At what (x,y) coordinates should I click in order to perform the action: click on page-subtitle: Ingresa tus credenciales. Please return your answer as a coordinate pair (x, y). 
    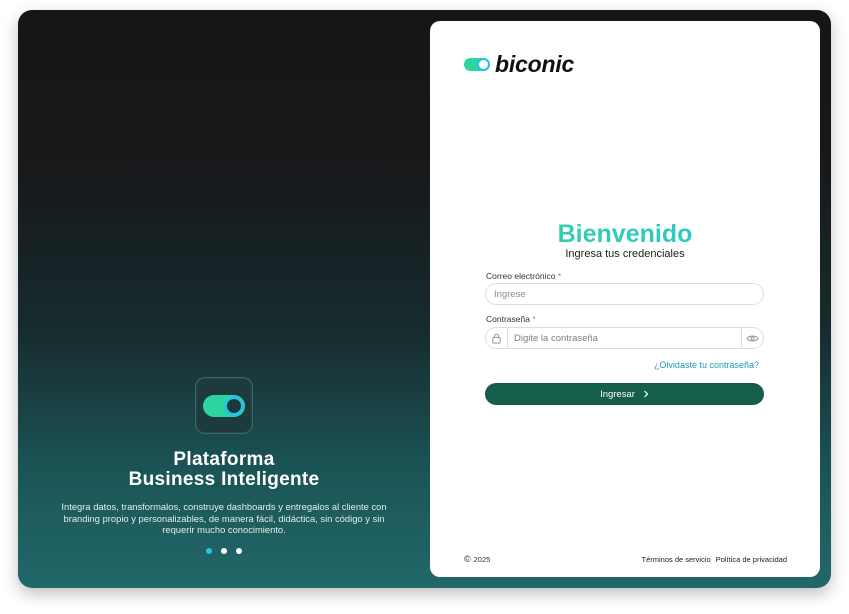
    Looking at the image, I should click on (625, 254).